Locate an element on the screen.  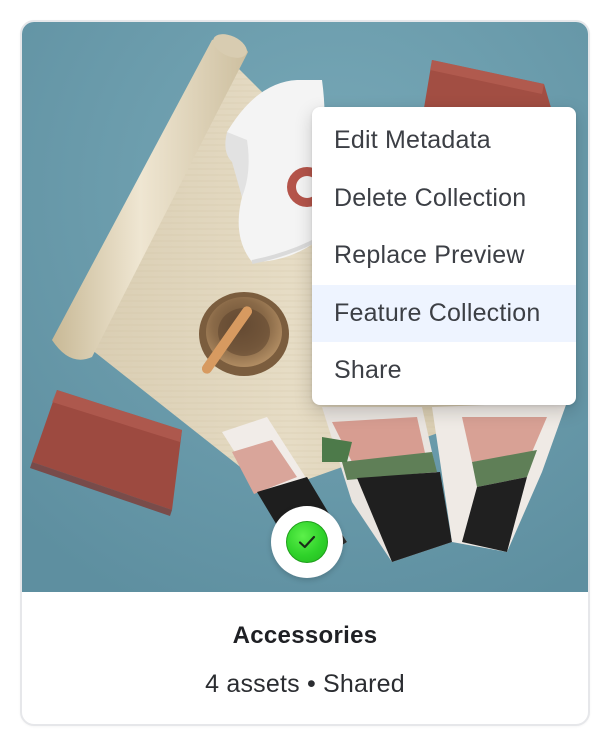
menu-item-edit-metadata: Edit Metadata is located at coordinates (444, 141).